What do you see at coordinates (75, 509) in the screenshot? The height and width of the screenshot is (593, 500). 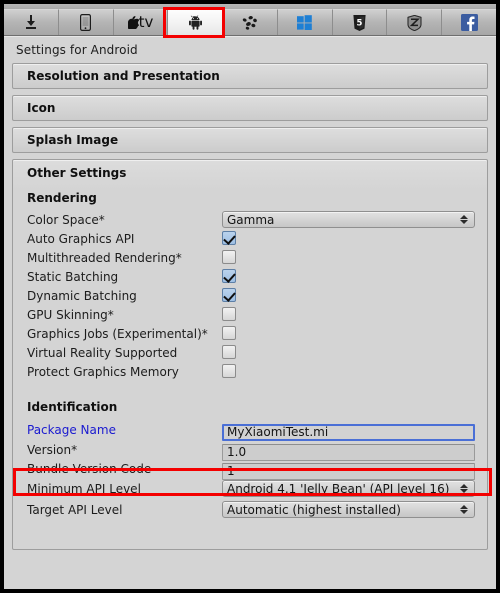 I see `row-label: Target API Level` at bounding box center [75, 509].